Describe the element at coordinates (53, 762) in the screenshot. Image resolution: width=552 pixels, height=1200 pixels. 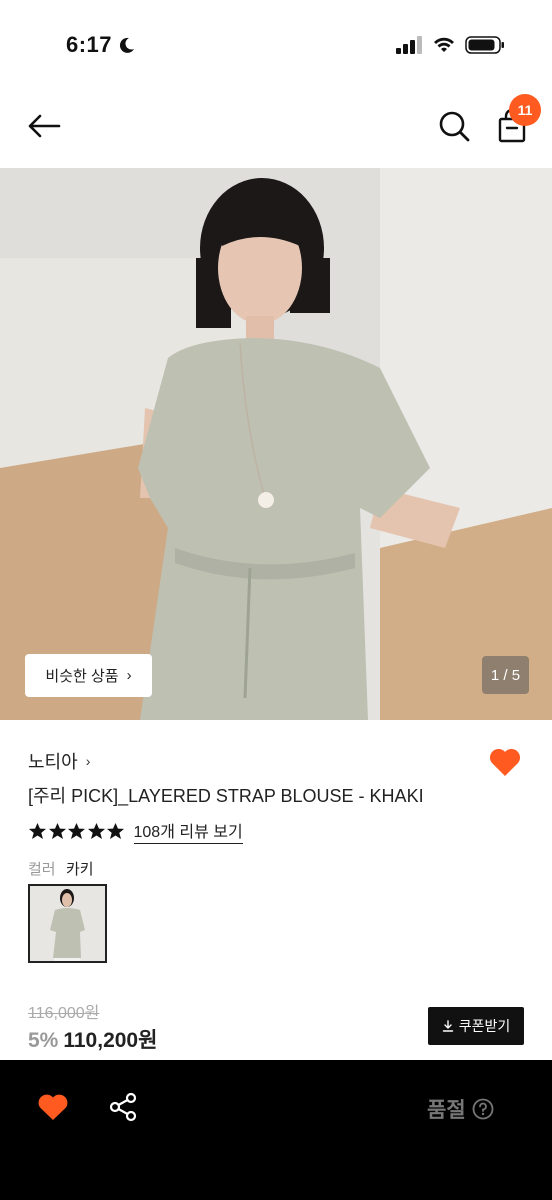
I see `brand-name: 노티아` at that location.